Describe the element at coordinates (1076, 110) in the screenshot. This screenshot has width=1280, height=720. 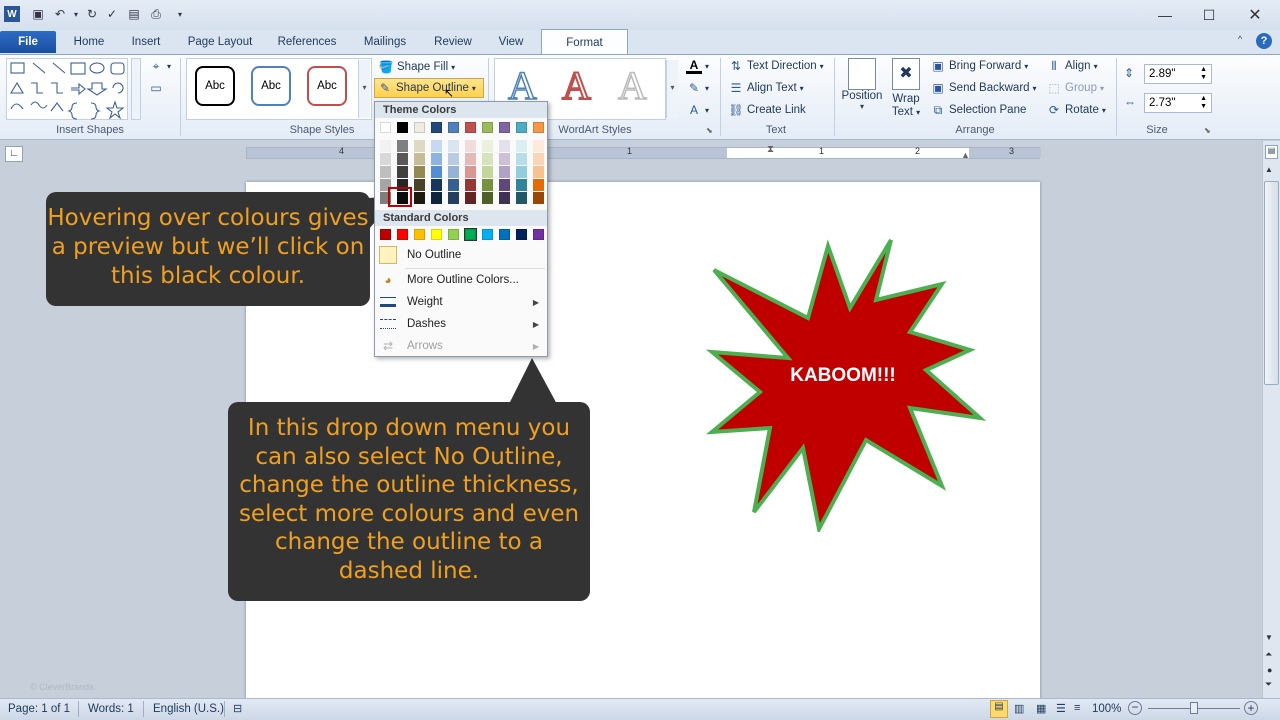
I see `rotate-button: ⟳ Rotate ▾` at that location.